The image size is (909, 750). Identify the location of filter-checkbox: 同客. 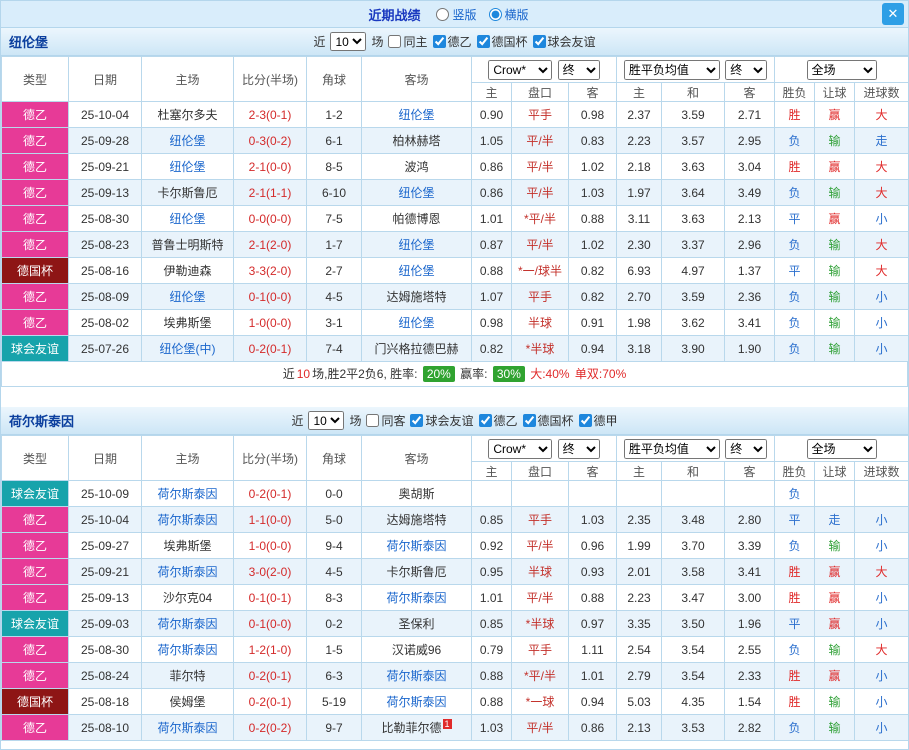
(385, 420).